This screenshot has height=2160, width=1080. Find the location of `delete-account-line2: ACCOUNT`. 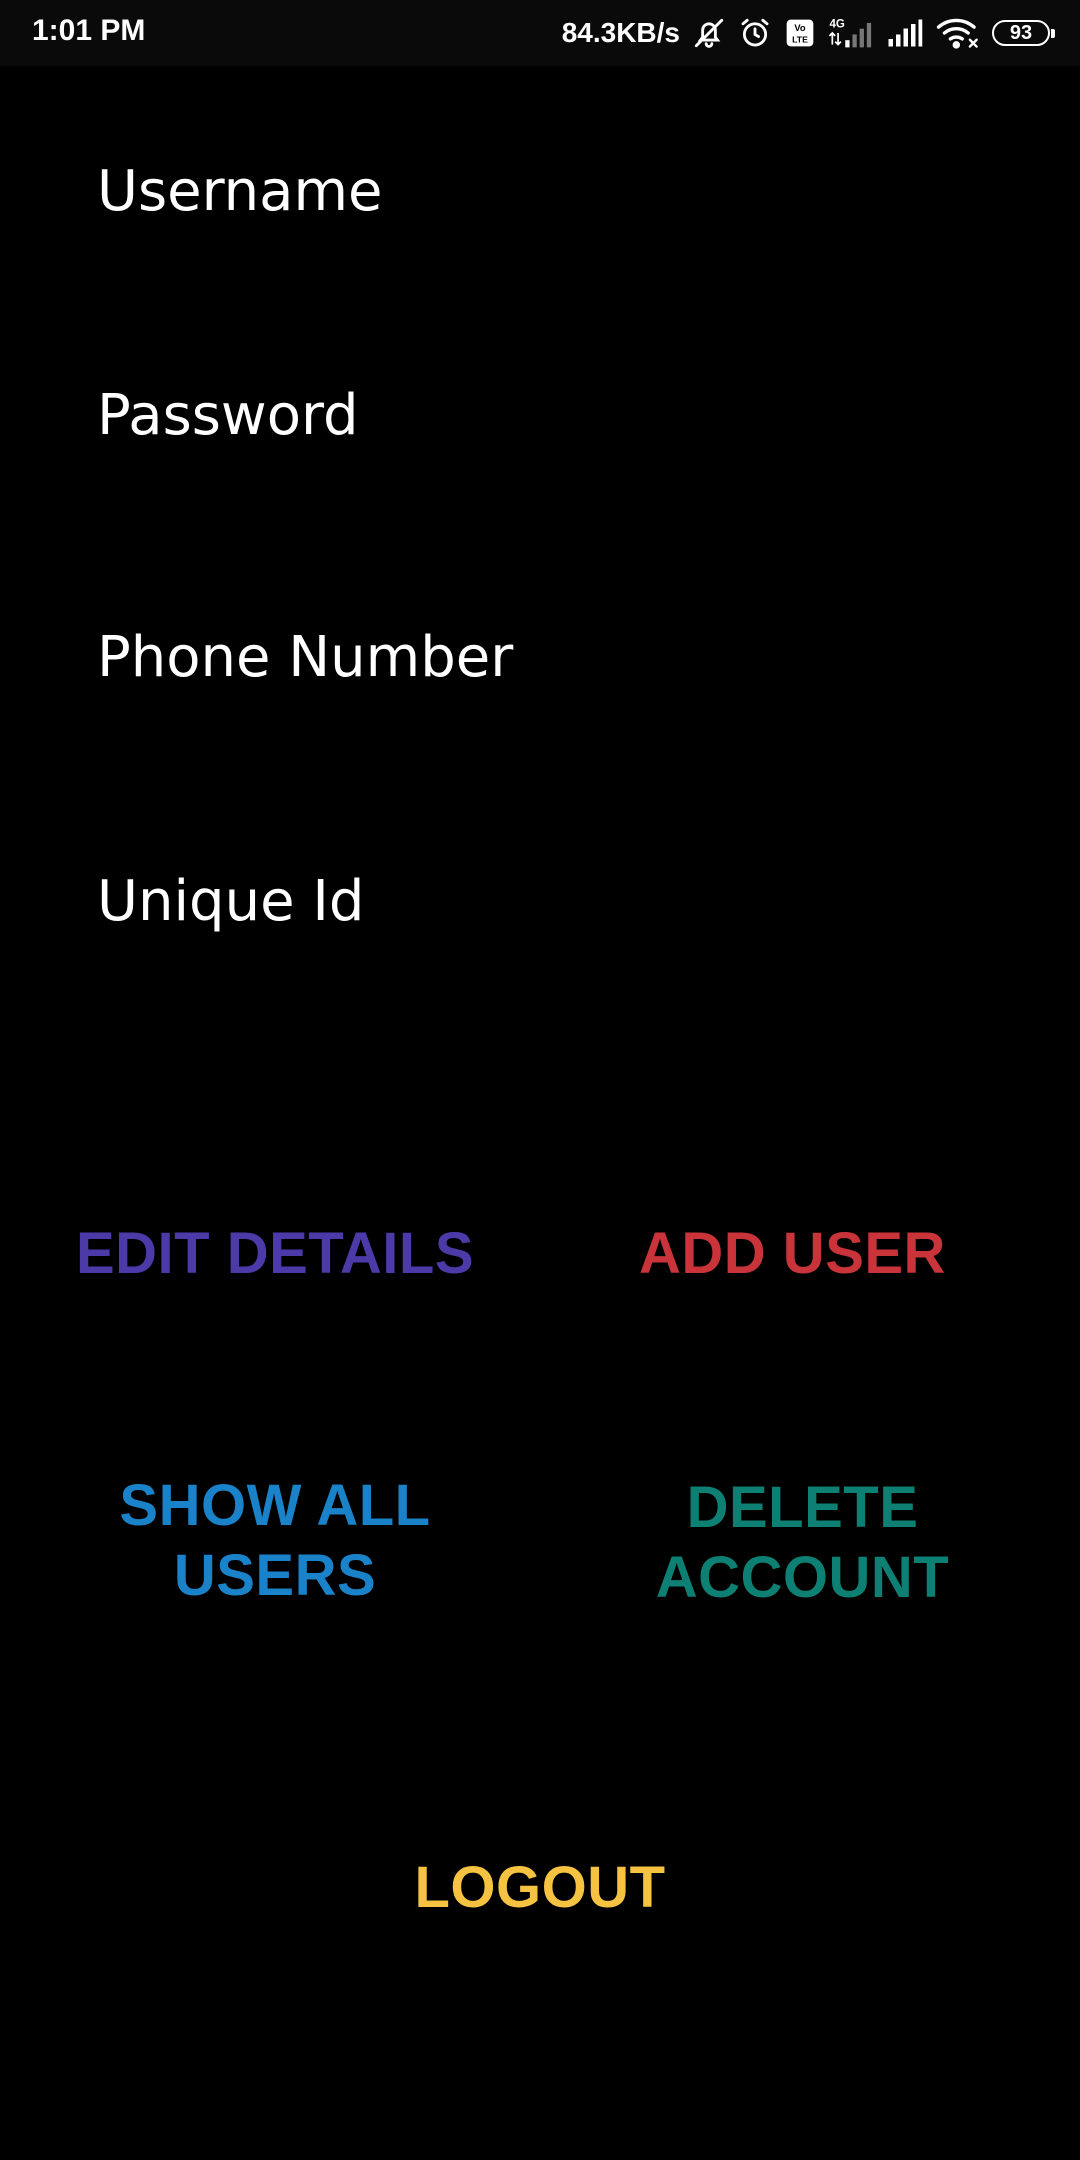

delete-account-line2: ACCOUNT is located at coordinates (802, 1577).